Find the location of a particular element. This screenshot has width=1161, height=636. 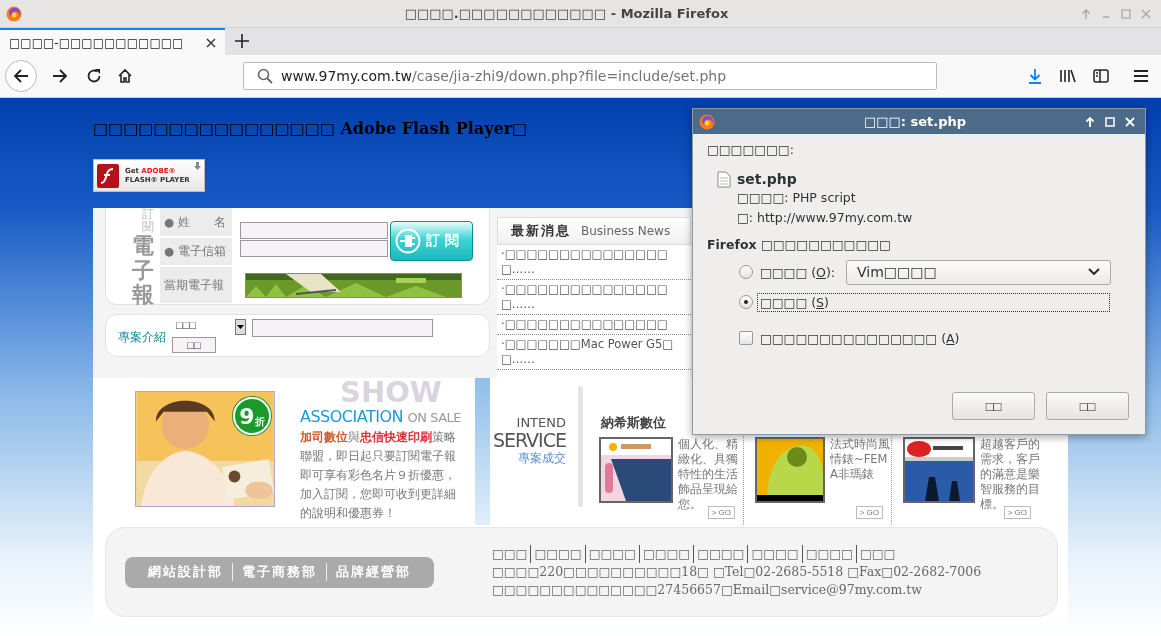

field-label: 當期電子報 is located at coordinates (196, 285).